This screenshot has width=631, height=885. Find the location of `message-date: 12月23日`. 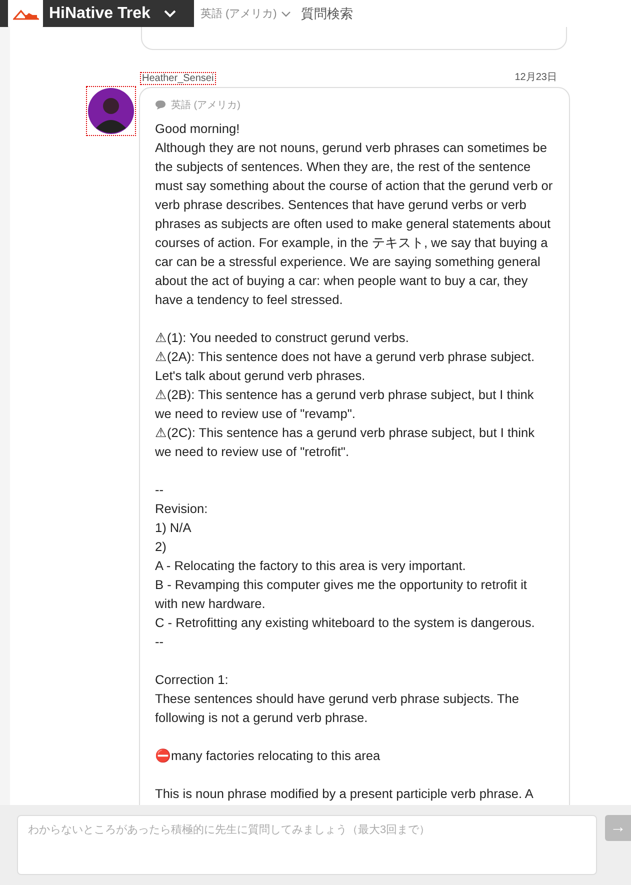

message-date: 12月23日 is located at coordinates (535, 77).